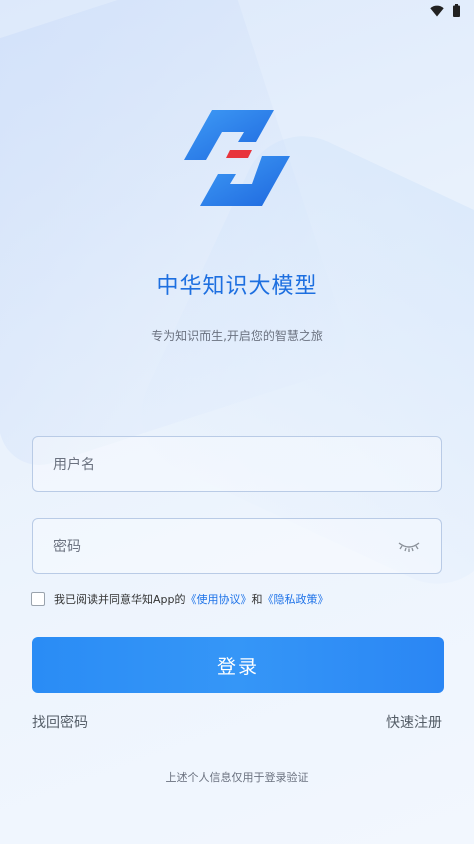 The width and height of the screenshot is (474, 844). I want to click on battery-icon, so click(456, 10).